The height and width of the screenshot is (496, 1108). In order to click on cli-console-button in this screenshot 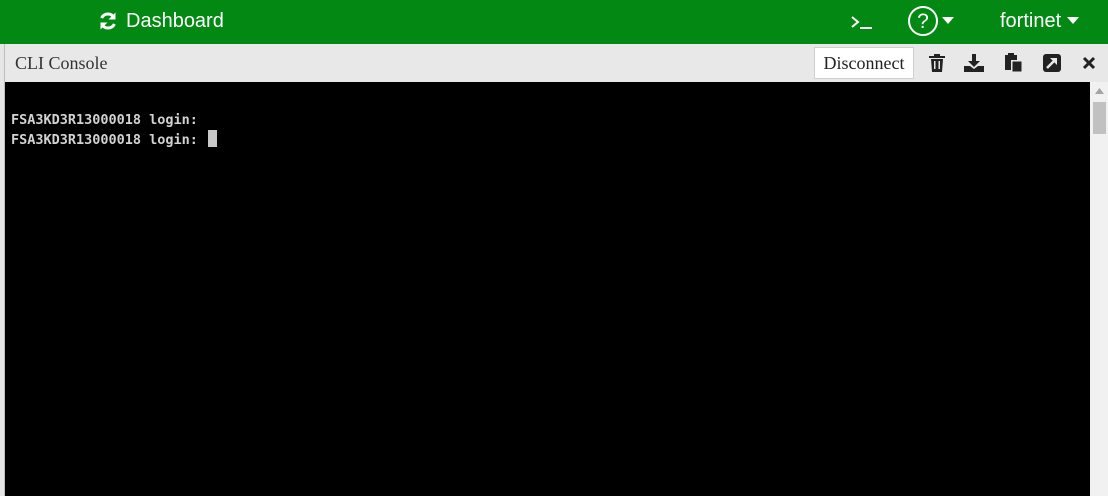, I will do `click(862, 22)`.